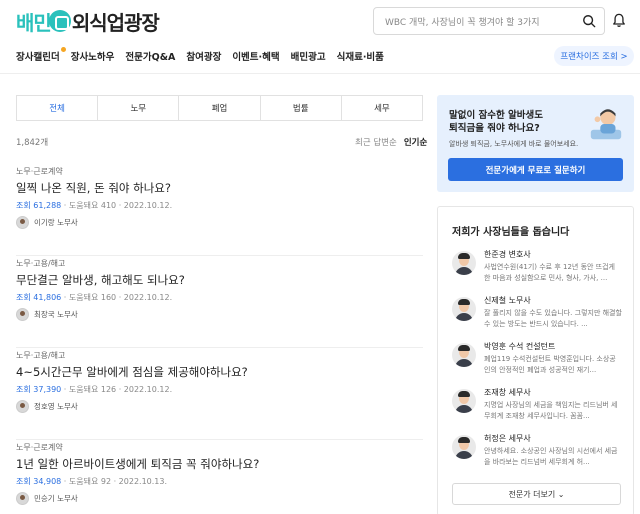  What do you see at coordinates (93, 56) in the screenshot?
I see `nav-item-knowhow: 장사노하우` at bounding box center [93, 56].